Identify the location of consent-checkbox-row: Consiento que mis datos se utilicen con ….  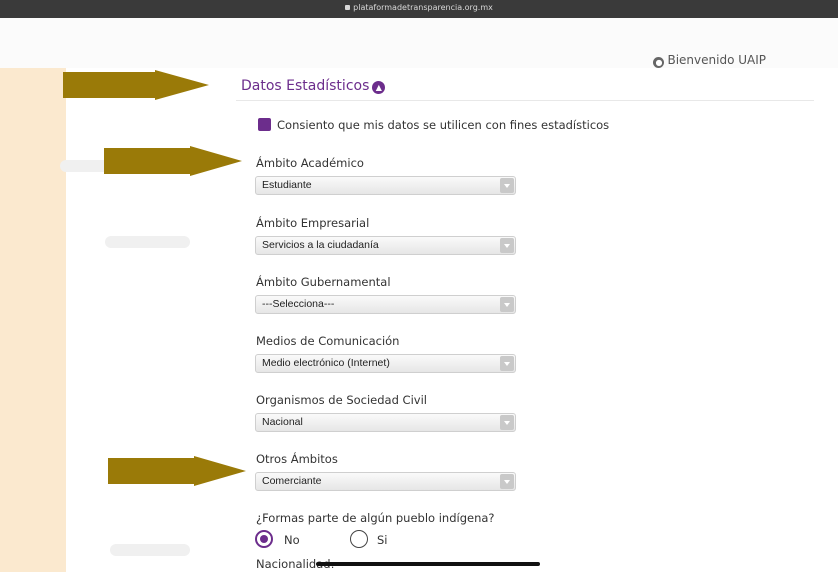
(433, 125).